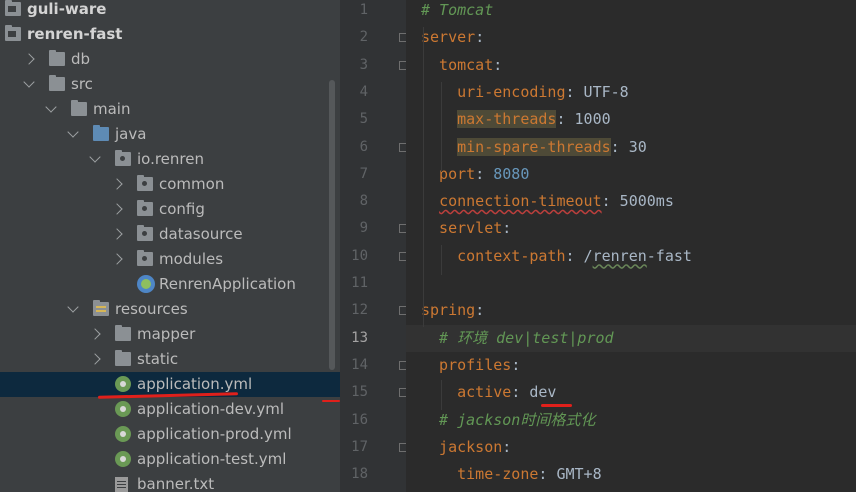 The width and height of the screenshot is (856, 492). I want to click on line-number: 1, so click(363, 10).